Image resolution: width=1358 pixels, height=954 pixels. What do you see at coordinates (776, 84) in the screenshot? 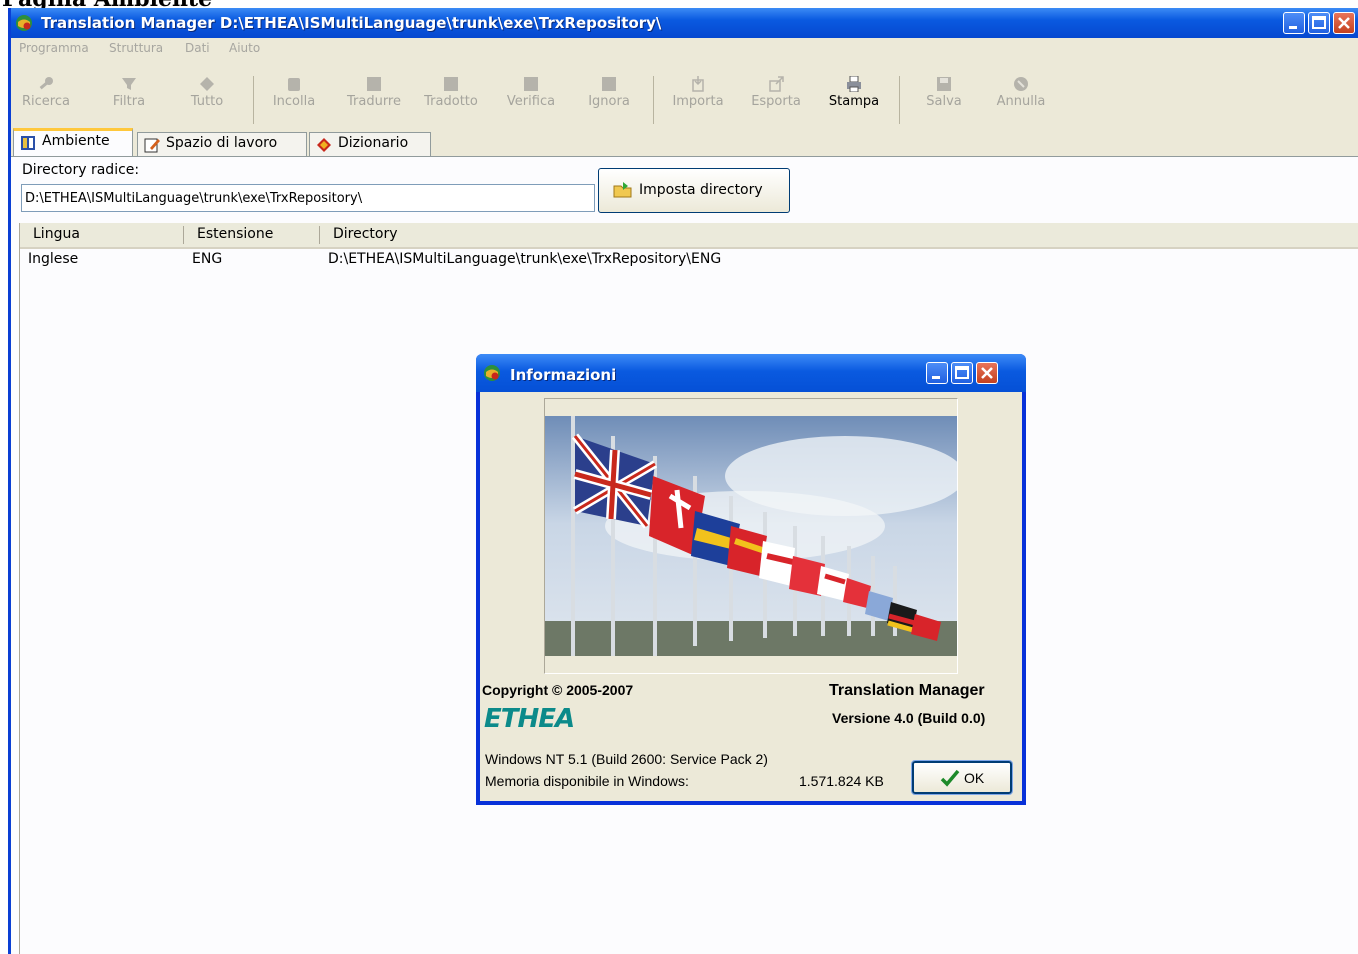
I see `export-icon` at bounding box center [776, 84].